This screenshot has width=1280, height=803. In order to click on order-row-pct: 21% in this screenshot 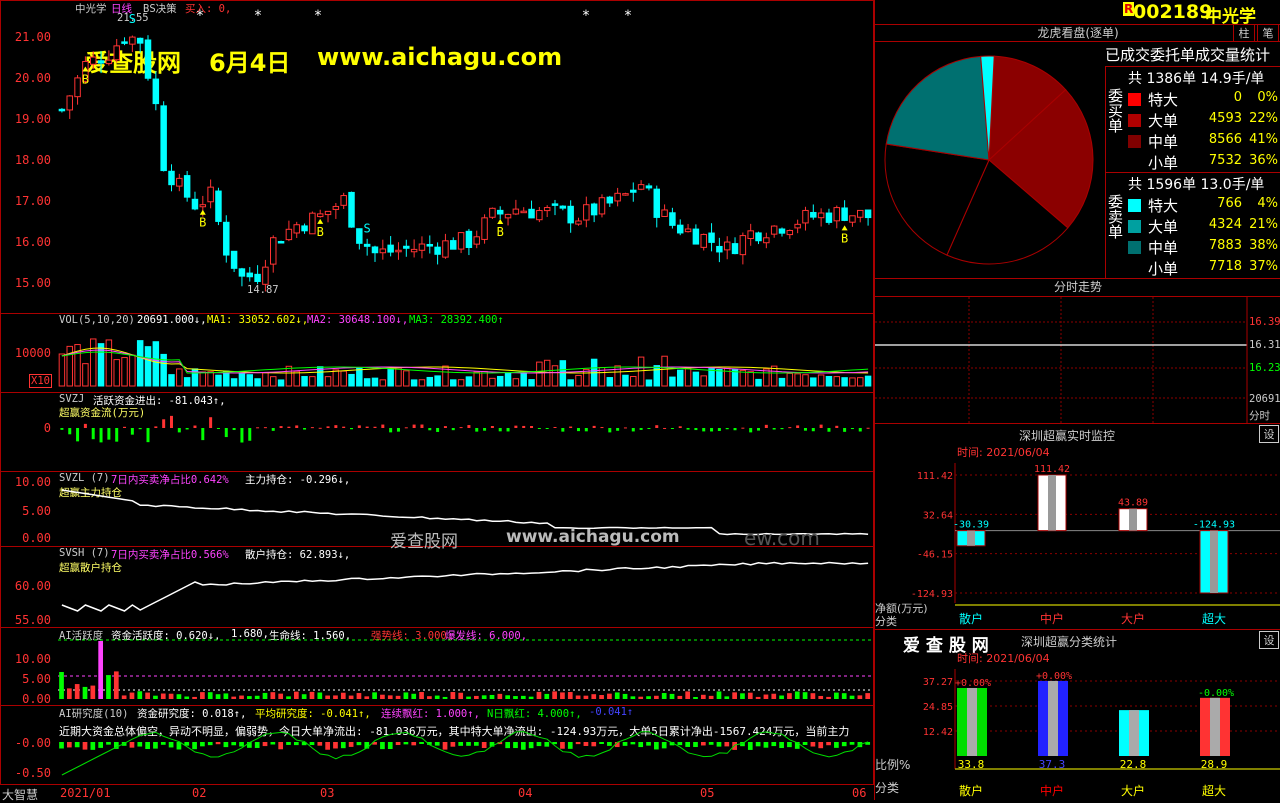, I will do `click(1263, 224)`.